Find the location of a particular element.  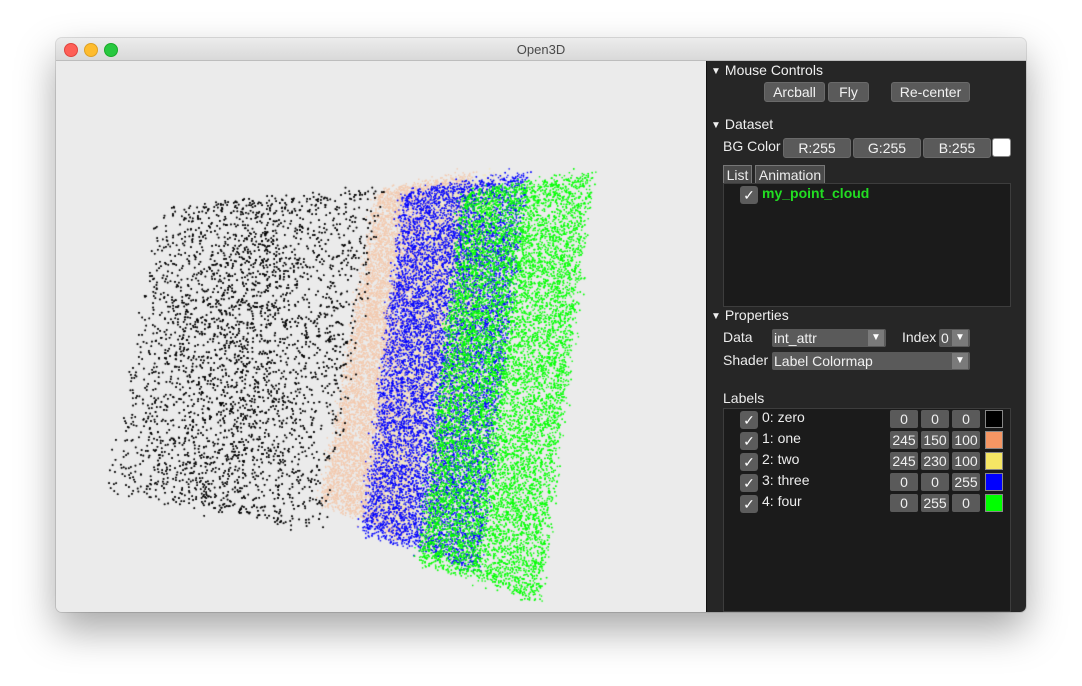

fly-button: Fly is located at coordinates (848, 92).